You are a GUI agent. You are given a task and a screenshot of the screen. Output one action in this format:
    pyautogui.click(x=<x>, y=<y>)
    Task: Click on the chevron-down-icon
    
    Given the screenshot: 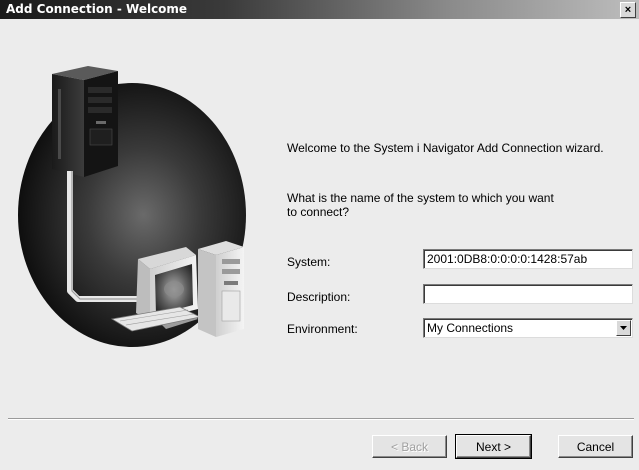 What is the action you would take?
    pyautogui.click(x=623, y=328)
    